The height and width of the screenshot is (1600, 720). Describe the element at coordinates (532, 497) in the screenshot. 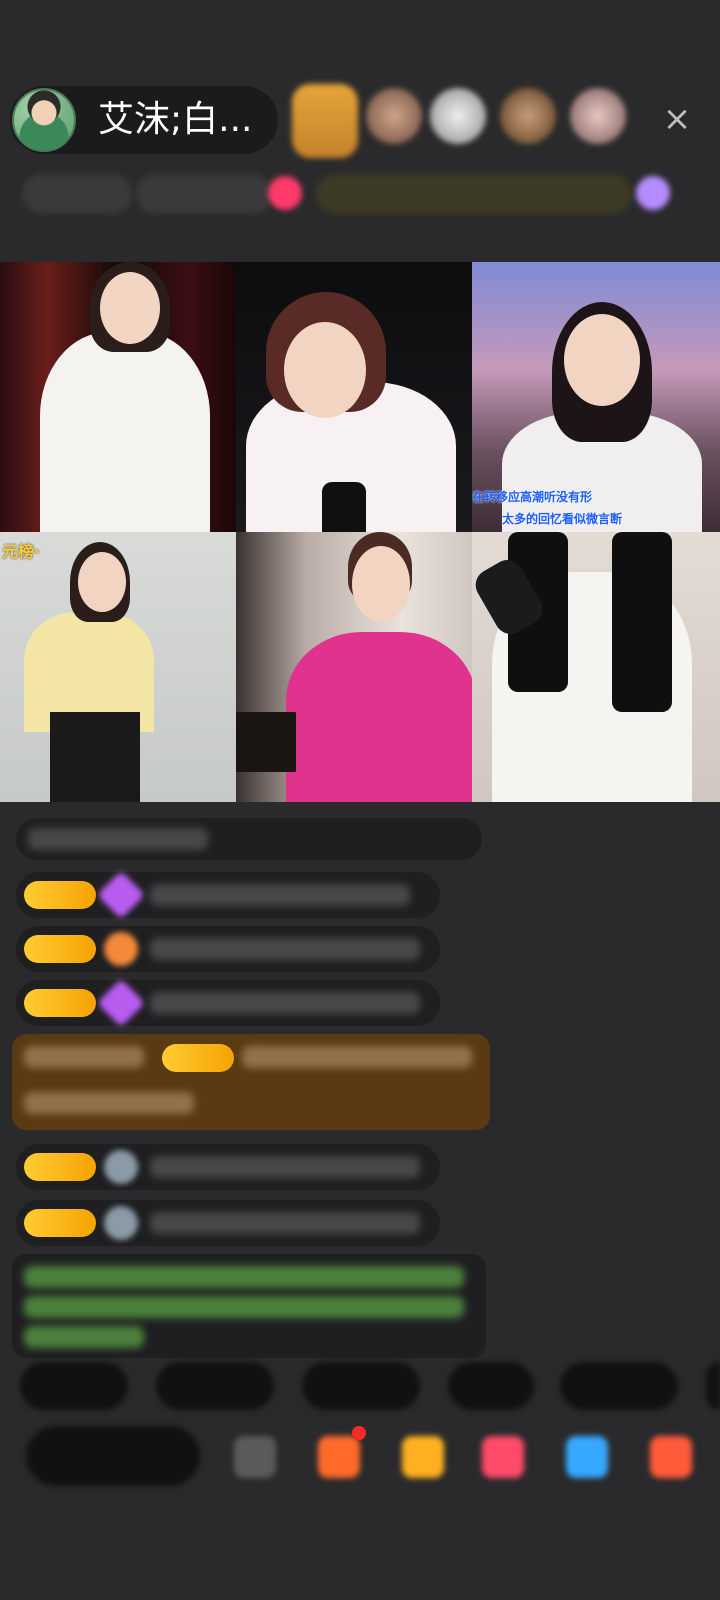

I see `video-caption-line1: 在转移应高潮听没有形` at that location.